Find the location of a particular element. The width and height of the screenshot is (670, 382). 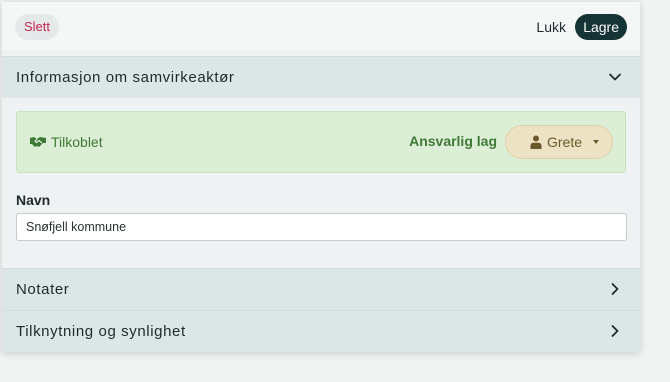

handshake-icon is located at coordinates (38, 142).